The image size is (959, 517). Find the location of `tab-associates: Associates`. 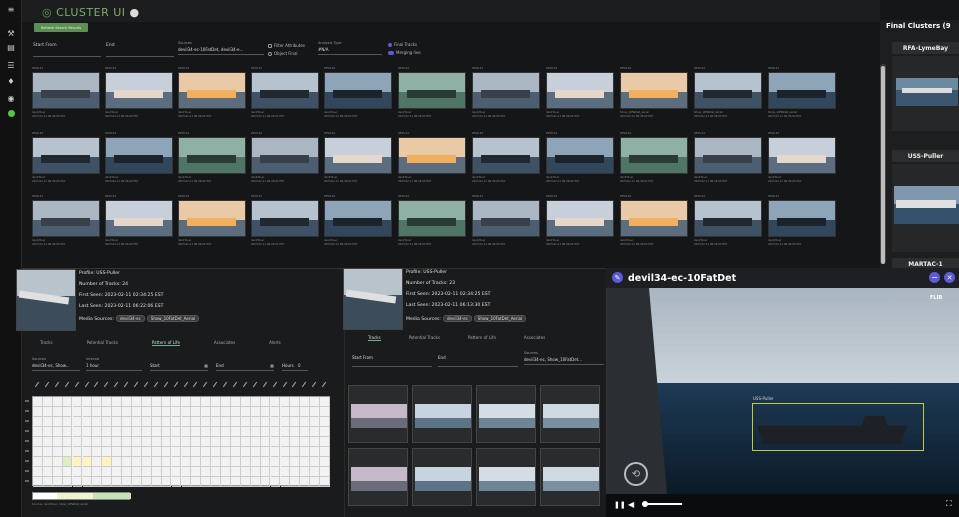

tab-associates: Associates is located at coordinates (534, 338).